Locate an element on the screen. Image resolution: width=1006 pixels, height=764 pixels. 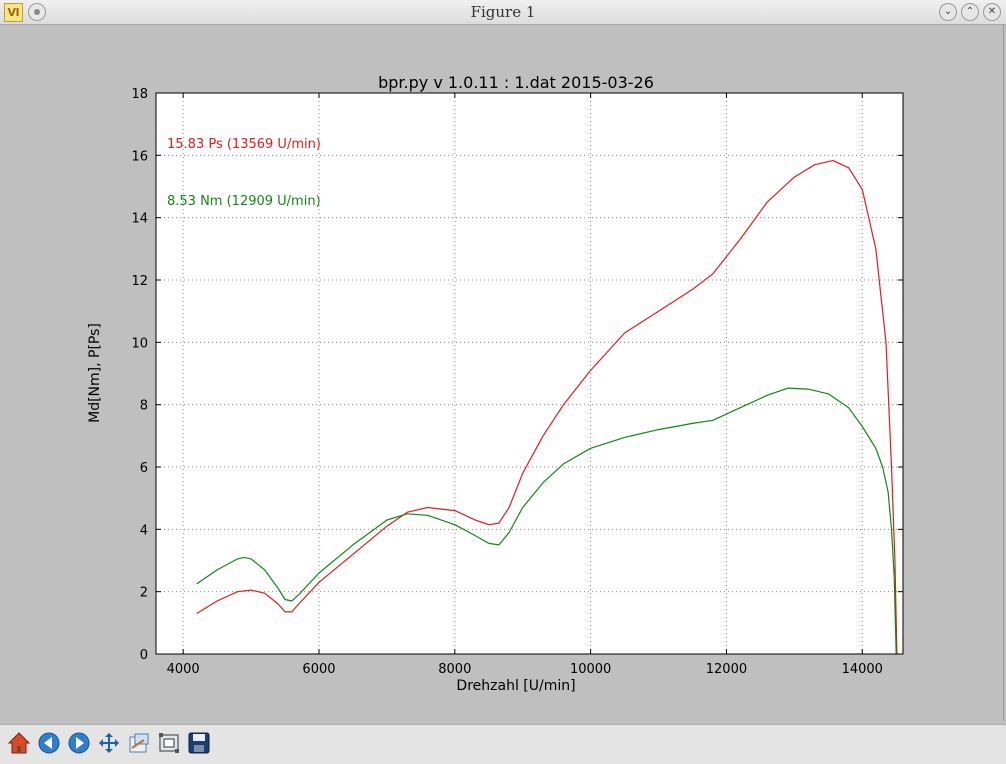
max-torque-annotation: 8.53 Nm (12909 U/min) is located at coordinates (244, 201).